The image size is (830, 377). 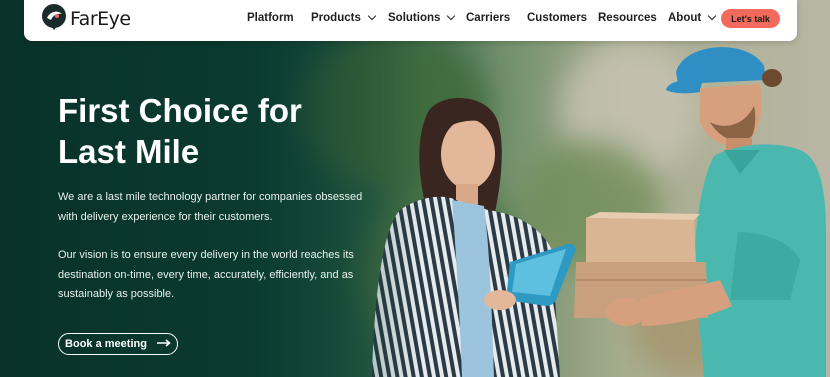 What do you see at coordinates (641, 240) in the screenshot?
I see `parcel-box-top` at bounding box center [641, 240].